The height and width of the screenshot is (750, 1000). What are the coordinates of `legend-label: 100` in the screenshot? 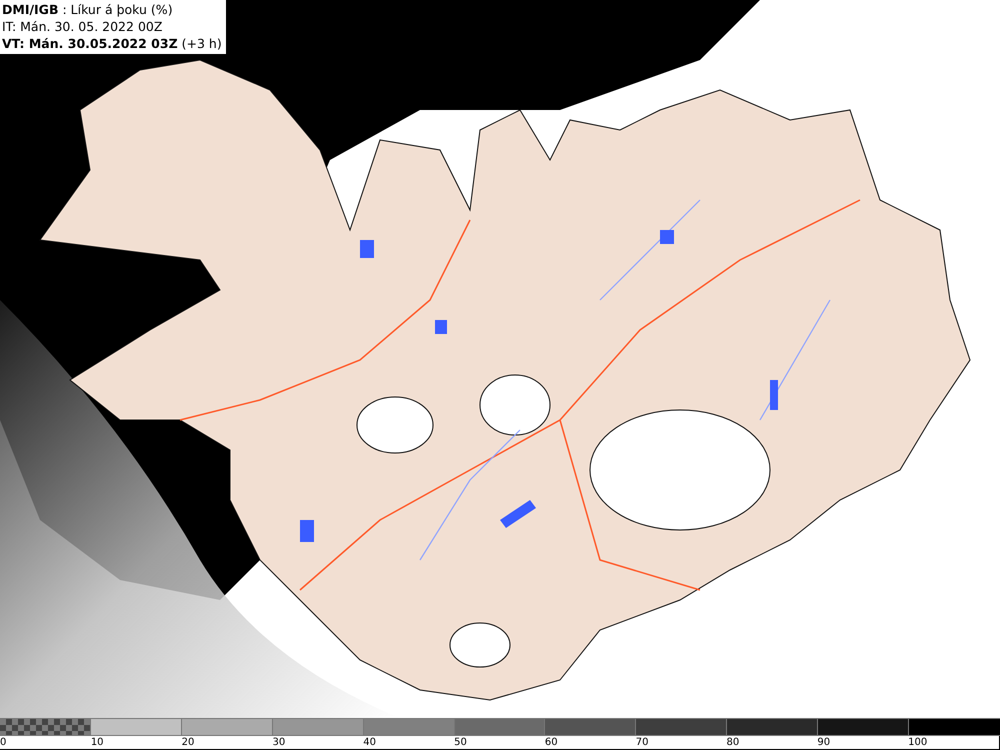 It's located at (918, 742).